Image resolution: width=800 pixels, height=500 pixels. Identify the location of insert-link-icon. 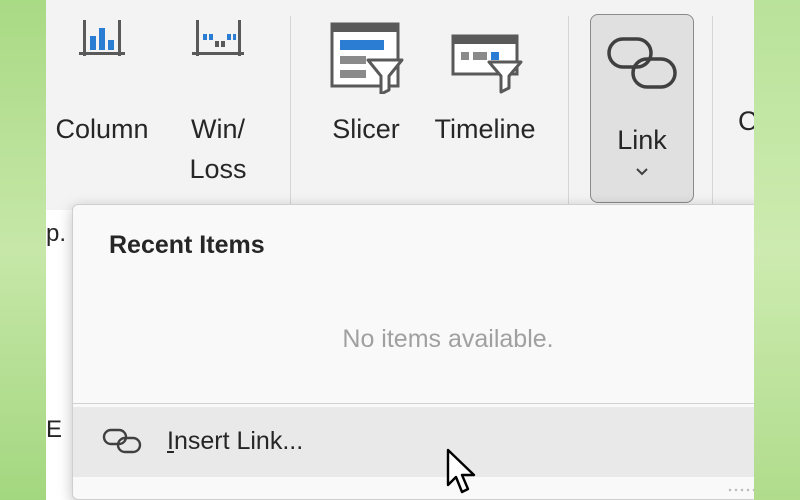
(122, 441).